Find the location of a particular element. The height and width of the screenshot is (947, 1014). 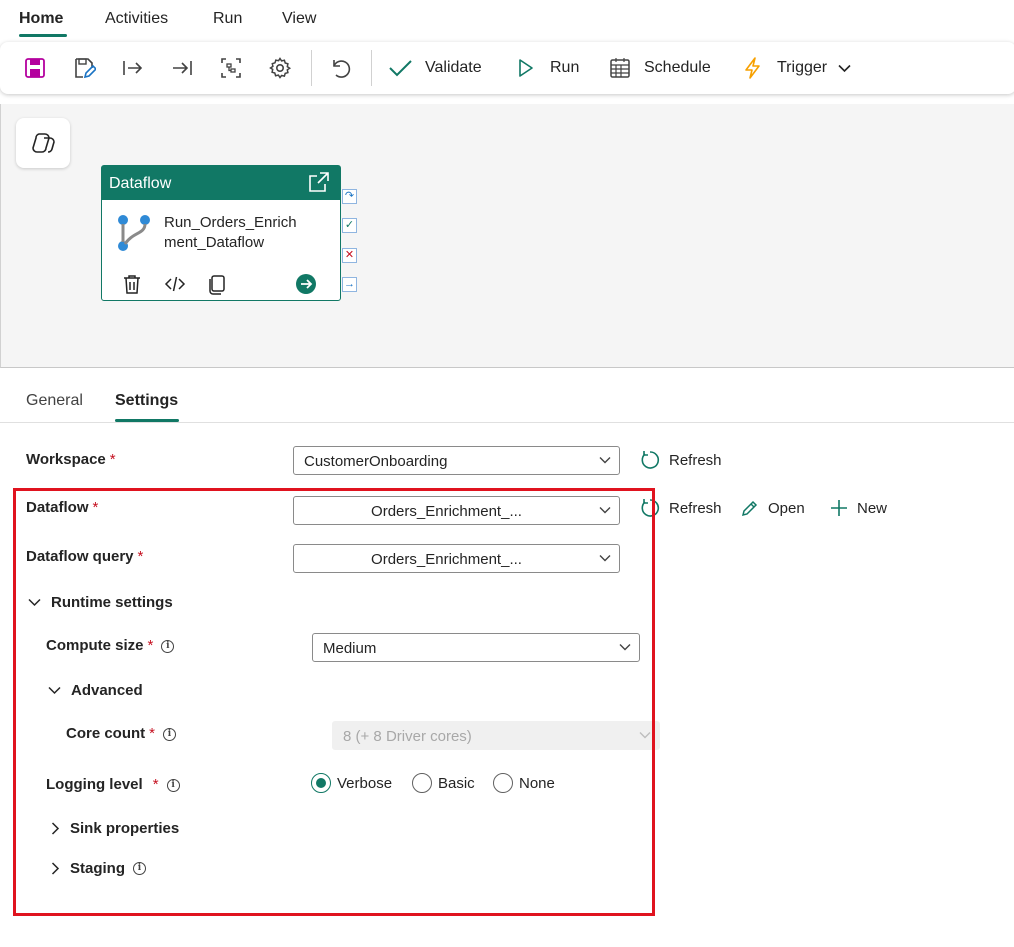

auto-align-button is located at coordinates (231, 68).